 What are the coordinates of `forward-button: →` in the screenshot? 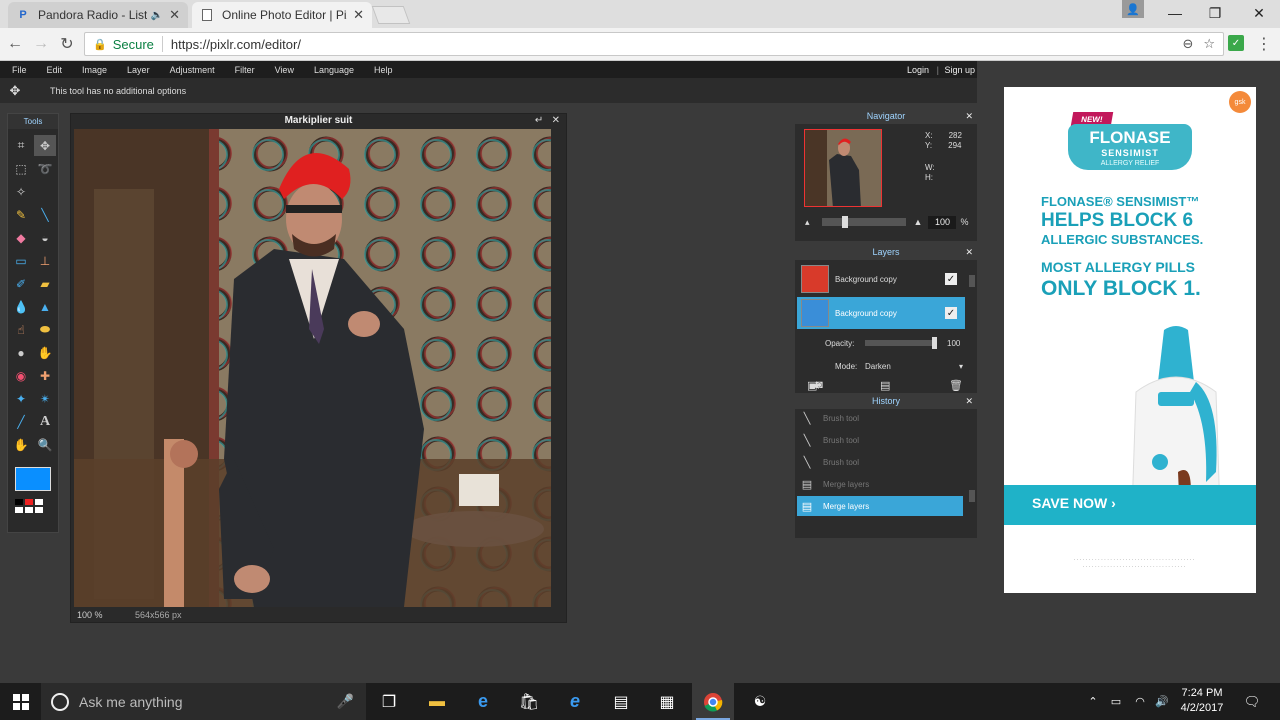 It's located at (41, 44).